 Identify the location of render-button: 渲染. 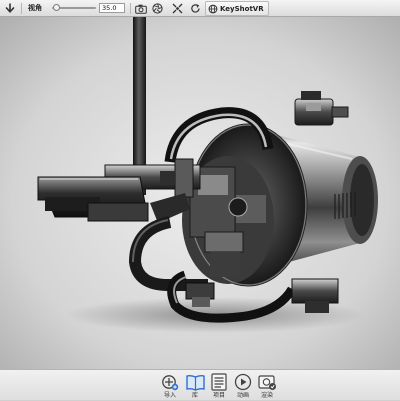
(267, 386).